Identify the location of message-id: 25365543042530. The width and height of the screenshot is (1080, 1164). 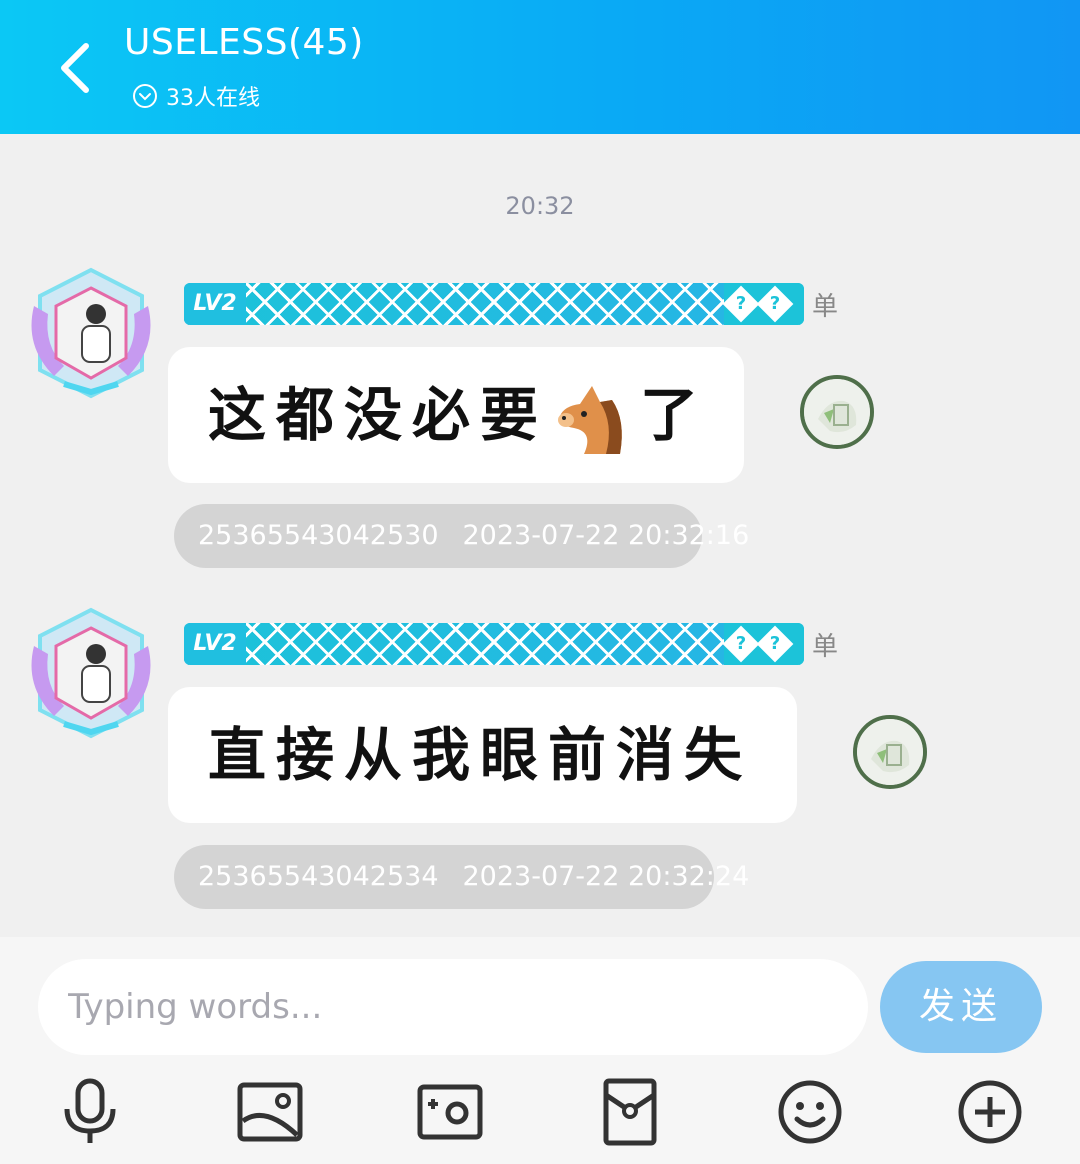
(318, 535).